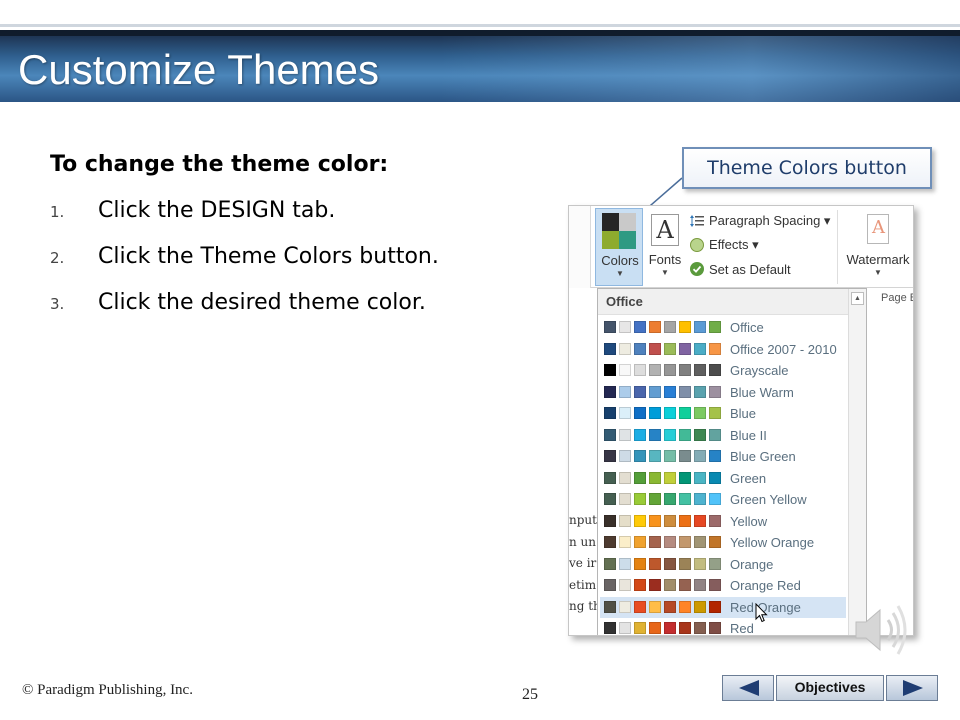  I want to click on speaker-icon, so click(880, 630).